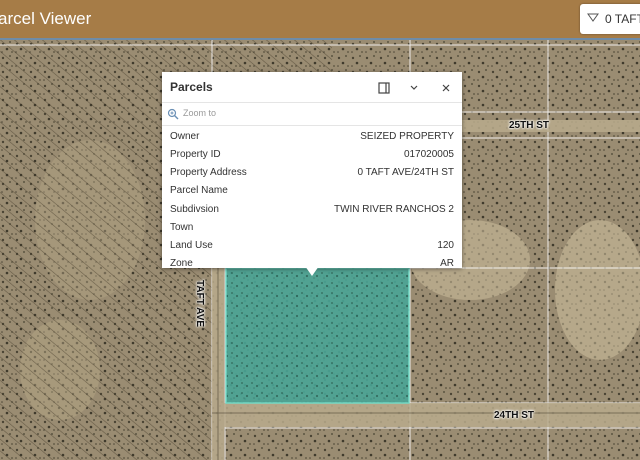  Describe the element at coordinates (529, 125) in the screenshot. I see `street-label-25th: 25TH ST` at that location.